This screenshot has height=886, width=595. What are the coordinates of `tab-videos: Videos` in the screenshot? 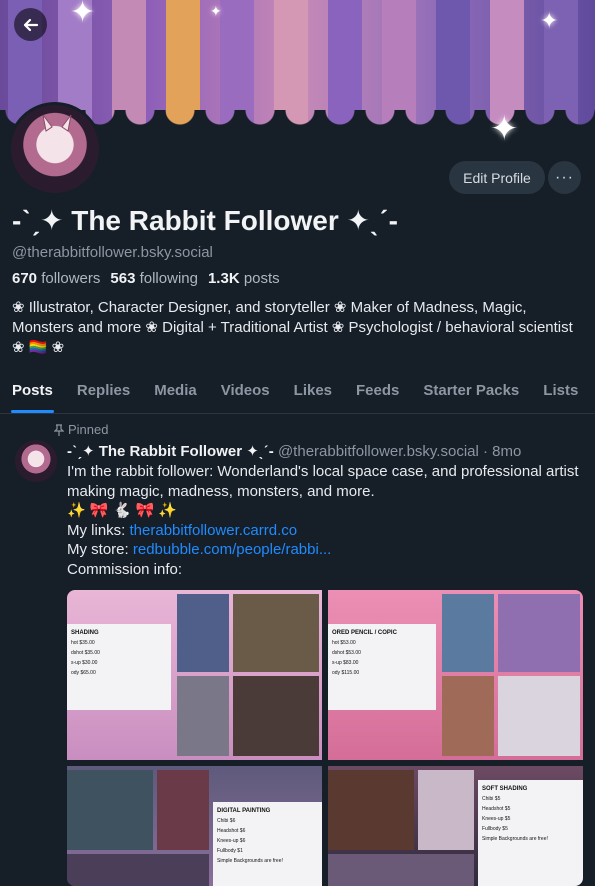 It's located at (245, 392).